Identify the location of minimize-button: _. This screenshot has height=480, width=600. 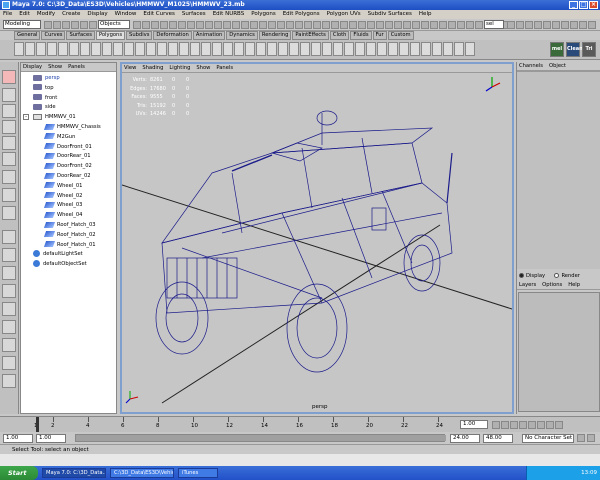
(573, 5).